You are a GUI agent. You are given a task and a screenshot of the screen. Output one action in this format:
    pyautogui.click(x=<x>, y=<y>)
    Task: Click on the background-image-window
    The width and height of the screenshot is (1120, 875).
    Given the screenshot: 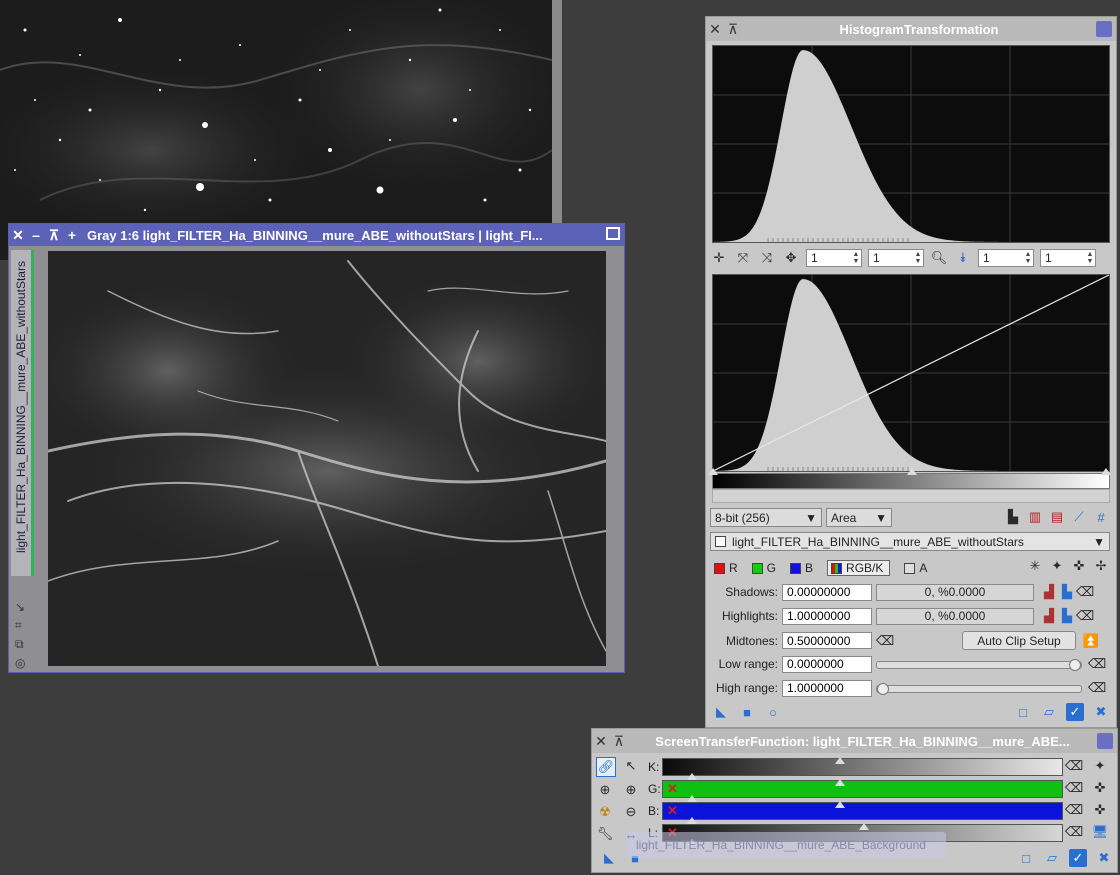 What is the action you would take?
    pyautogui.click(x=281, y=130)
    